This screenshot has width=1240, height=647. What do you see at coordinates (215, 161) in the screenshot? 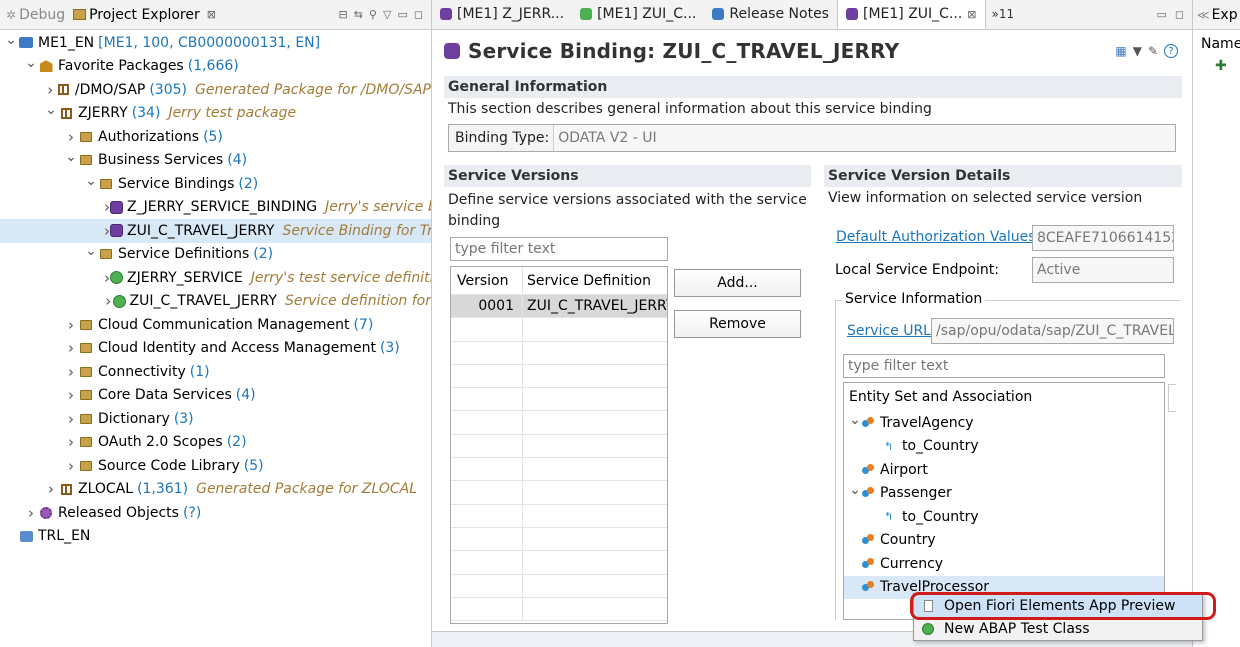
I see `tree-item: ⌄ Business Services (4)` at bounding box center [215, 161].